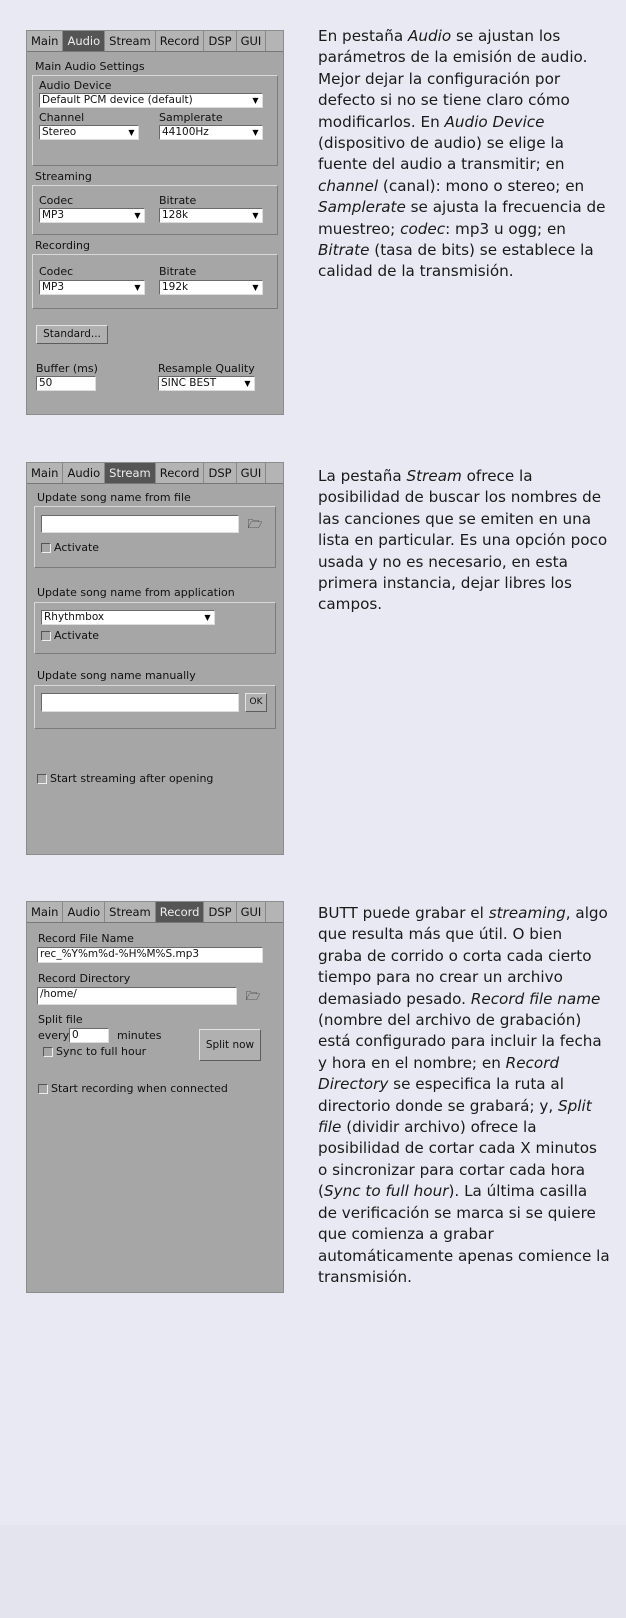  What do you see at coordinates (434, 476) in the screenshot?
I see `text-emphasis: Stream` at bounding box center [434, 476].